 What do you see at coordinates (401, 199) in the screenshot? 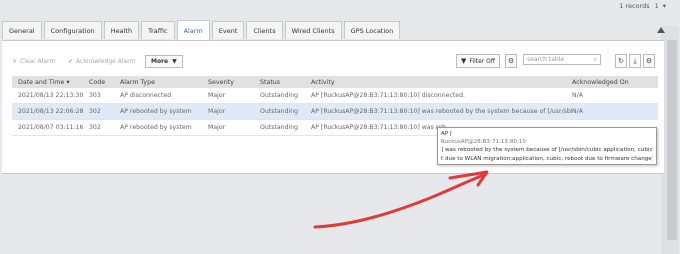
I see `red-arrow-annotation` at bounding box center [401, 199].